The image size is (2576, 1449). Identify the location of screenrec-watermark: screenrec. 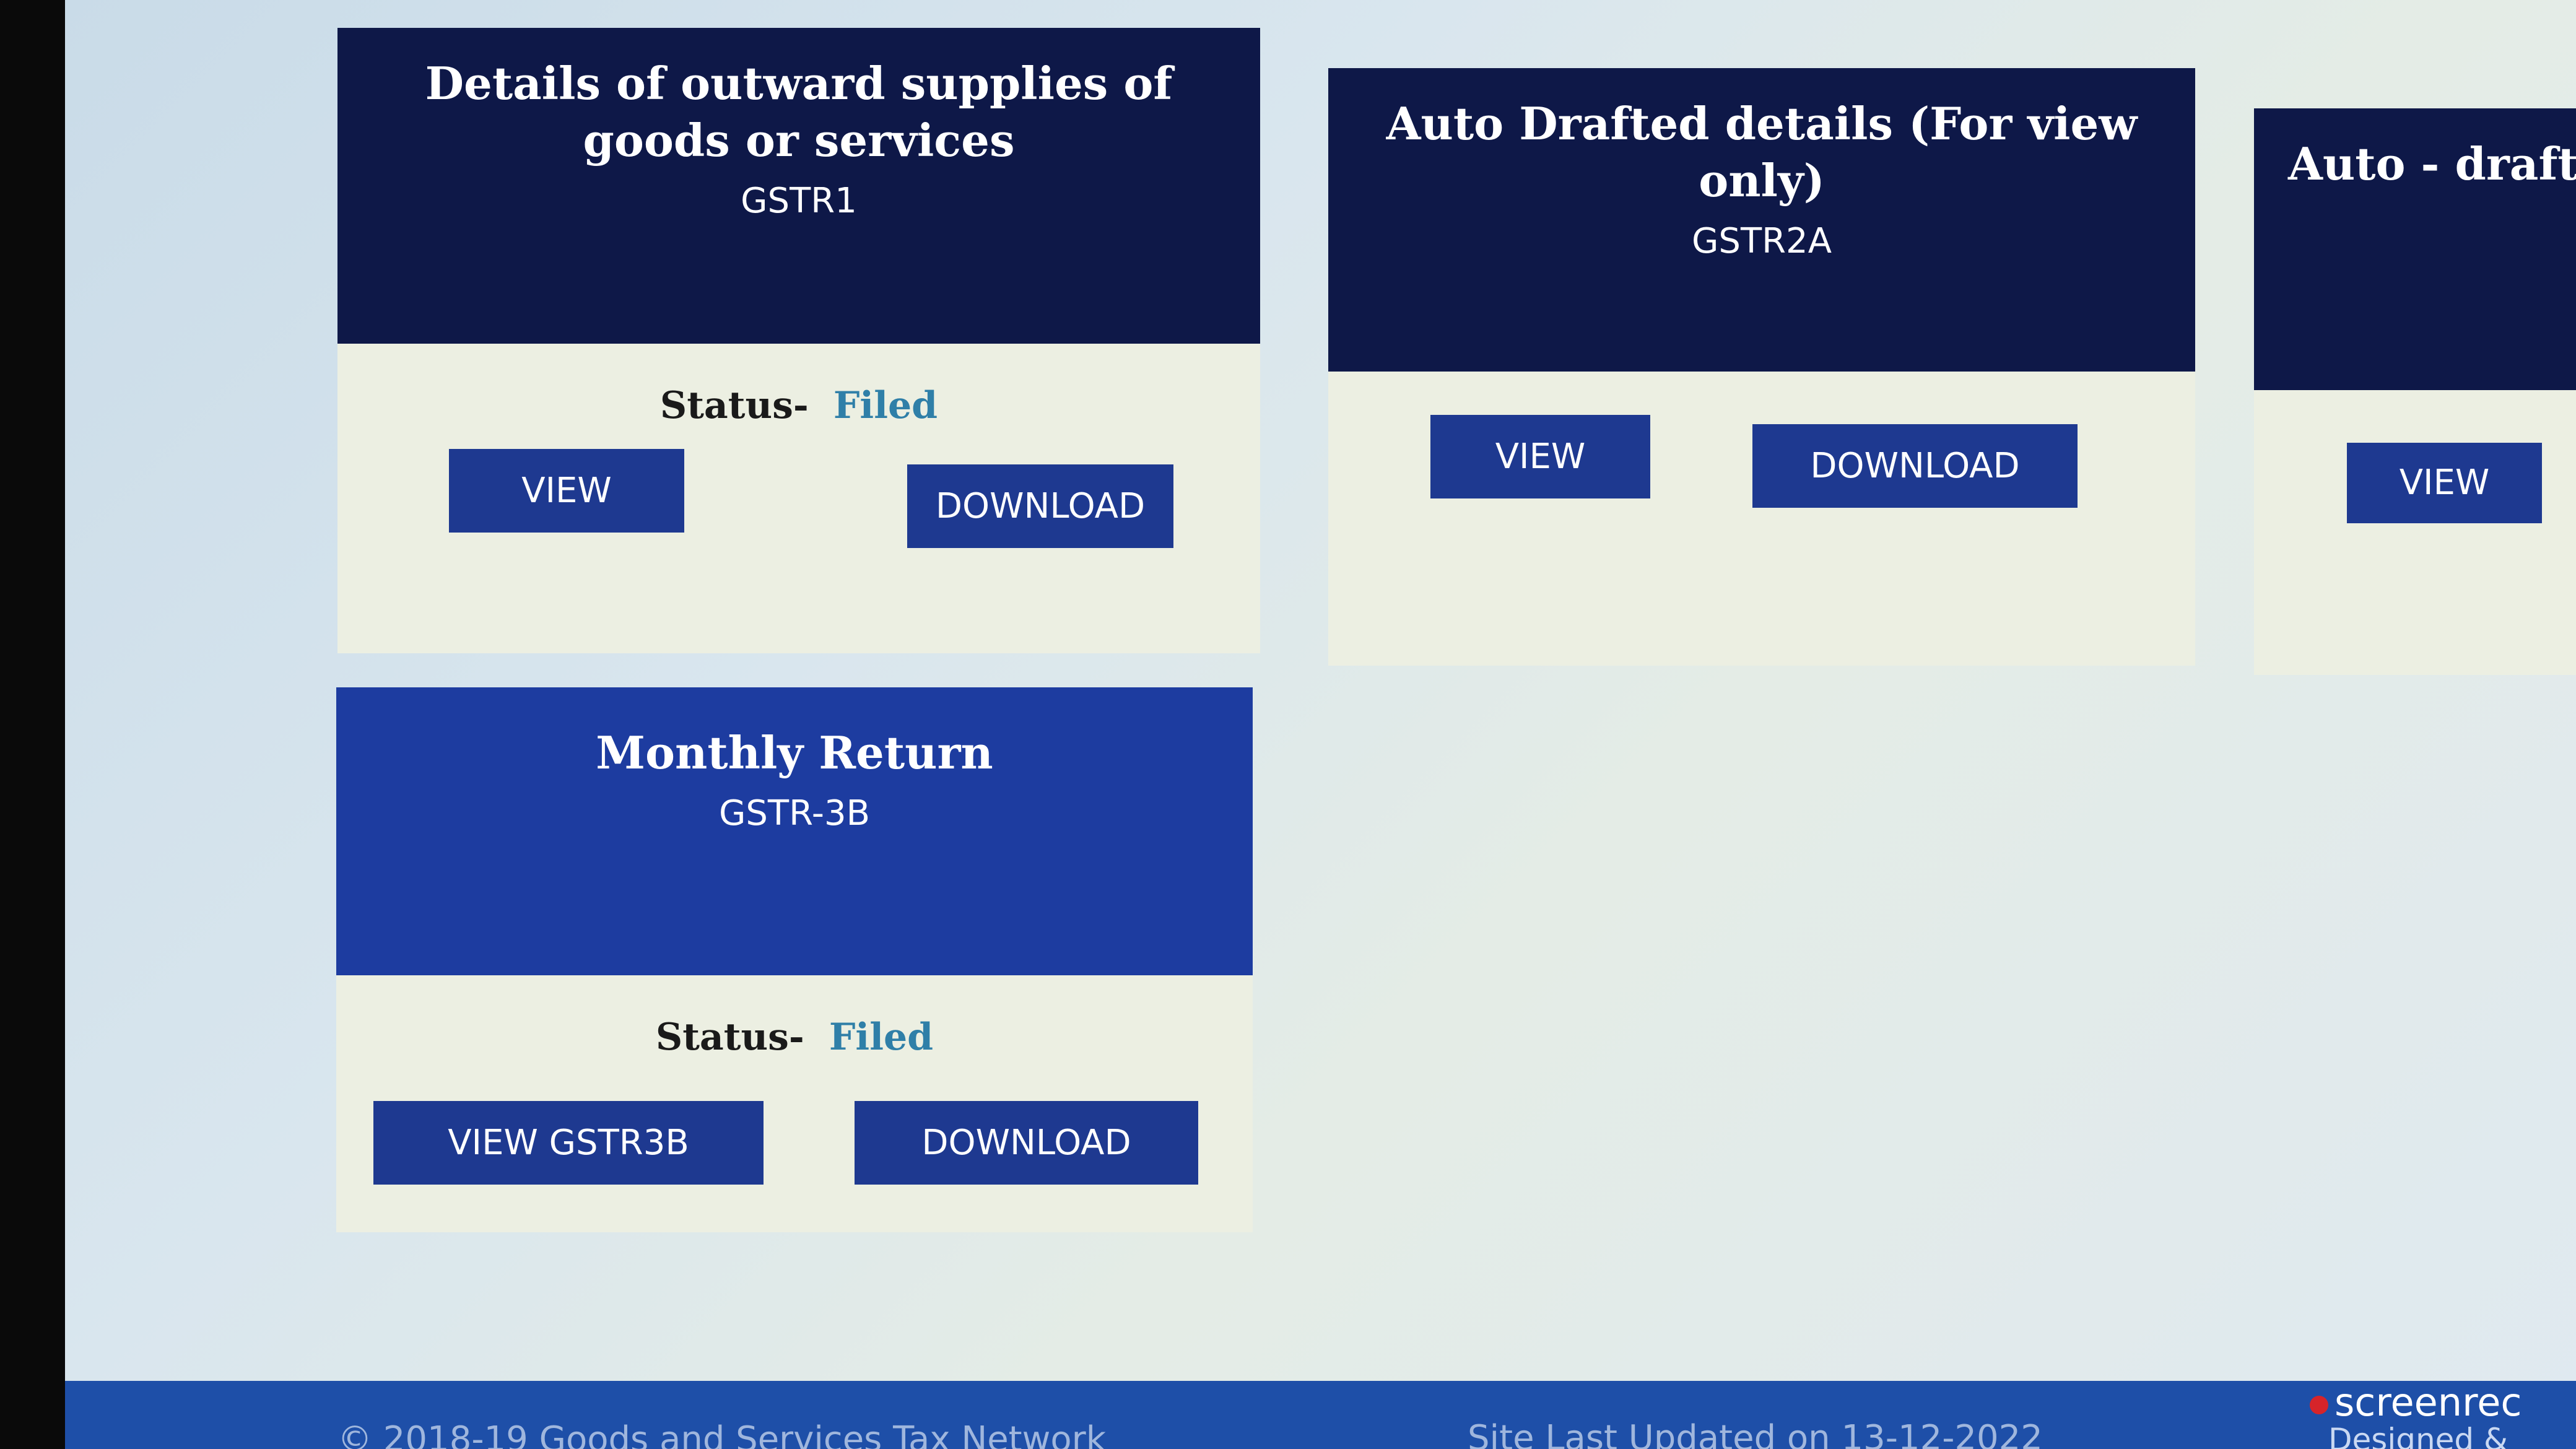
(2416, 1402).